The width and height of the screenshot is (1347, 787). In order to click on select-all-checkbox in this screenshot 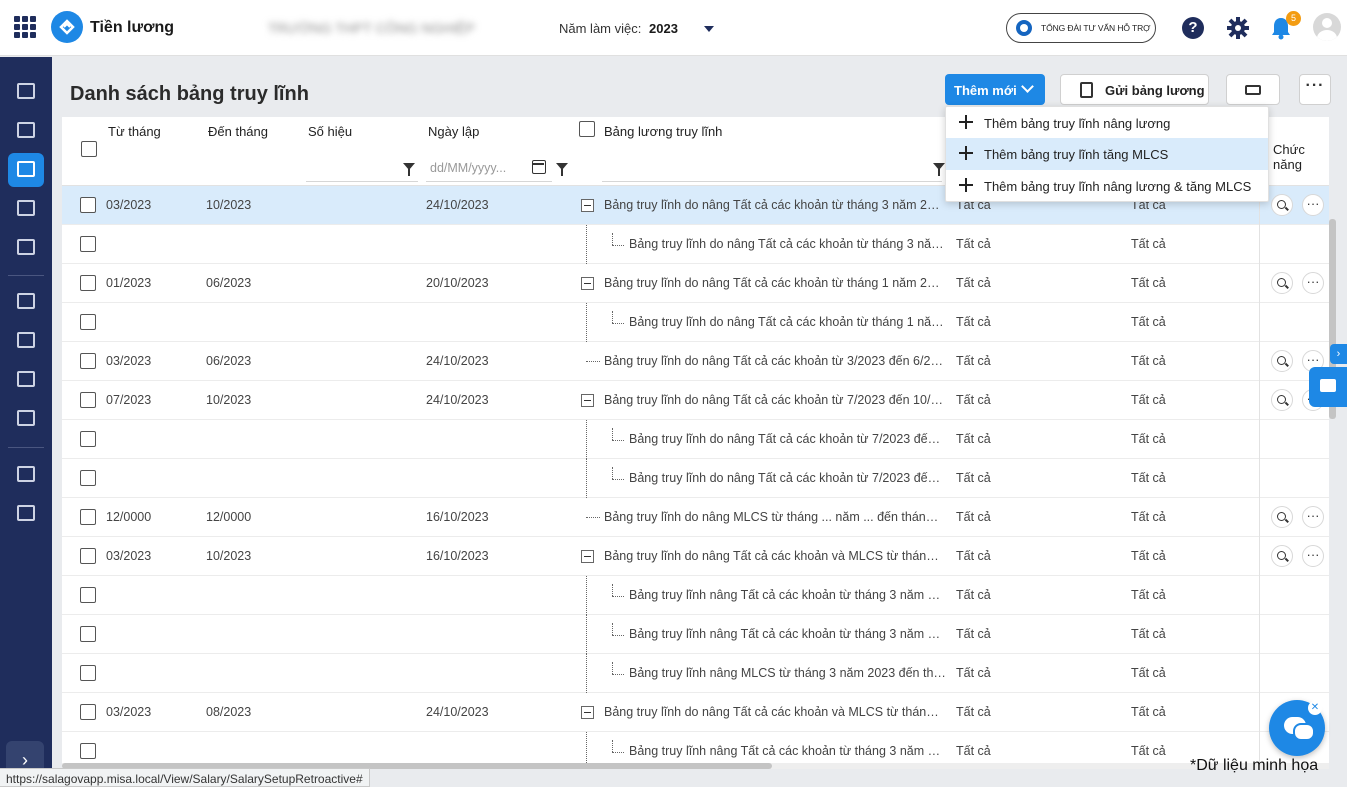, I will do `click(89, 149)`.